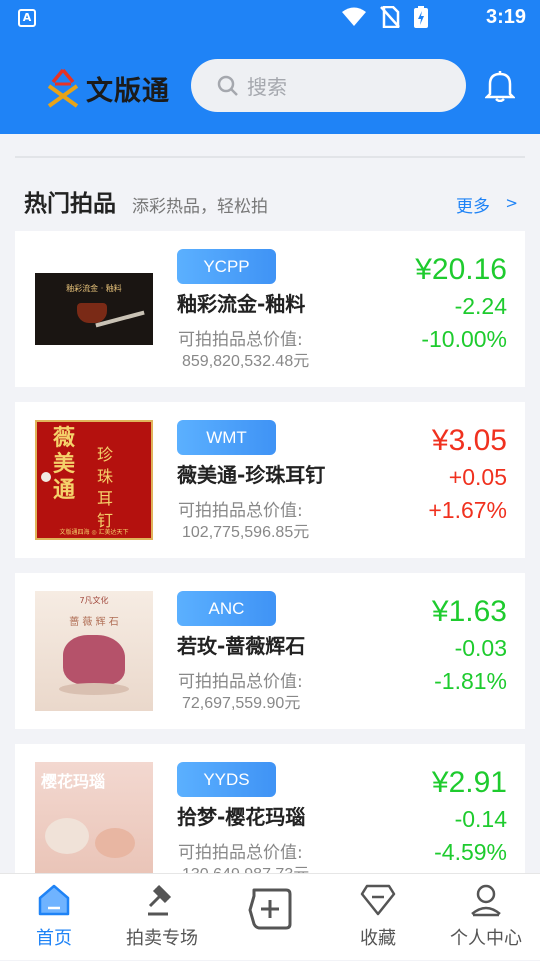  I want to click on product-name: 釉彩流金-釉料, so click(241, 304).